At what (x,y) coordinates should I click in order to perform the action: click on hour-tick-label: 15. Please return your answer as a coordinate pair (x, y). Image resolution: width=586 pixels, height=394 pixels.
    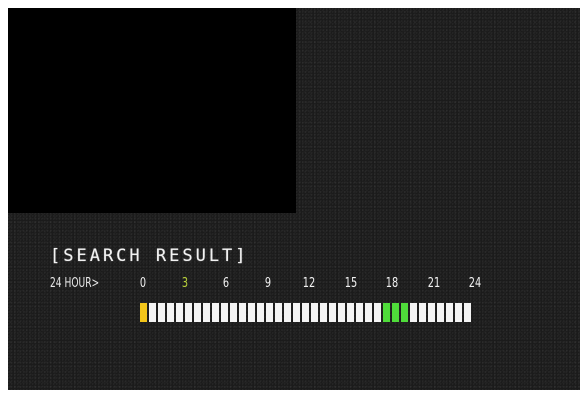
    Looking at the image, I should click on (350, 283).